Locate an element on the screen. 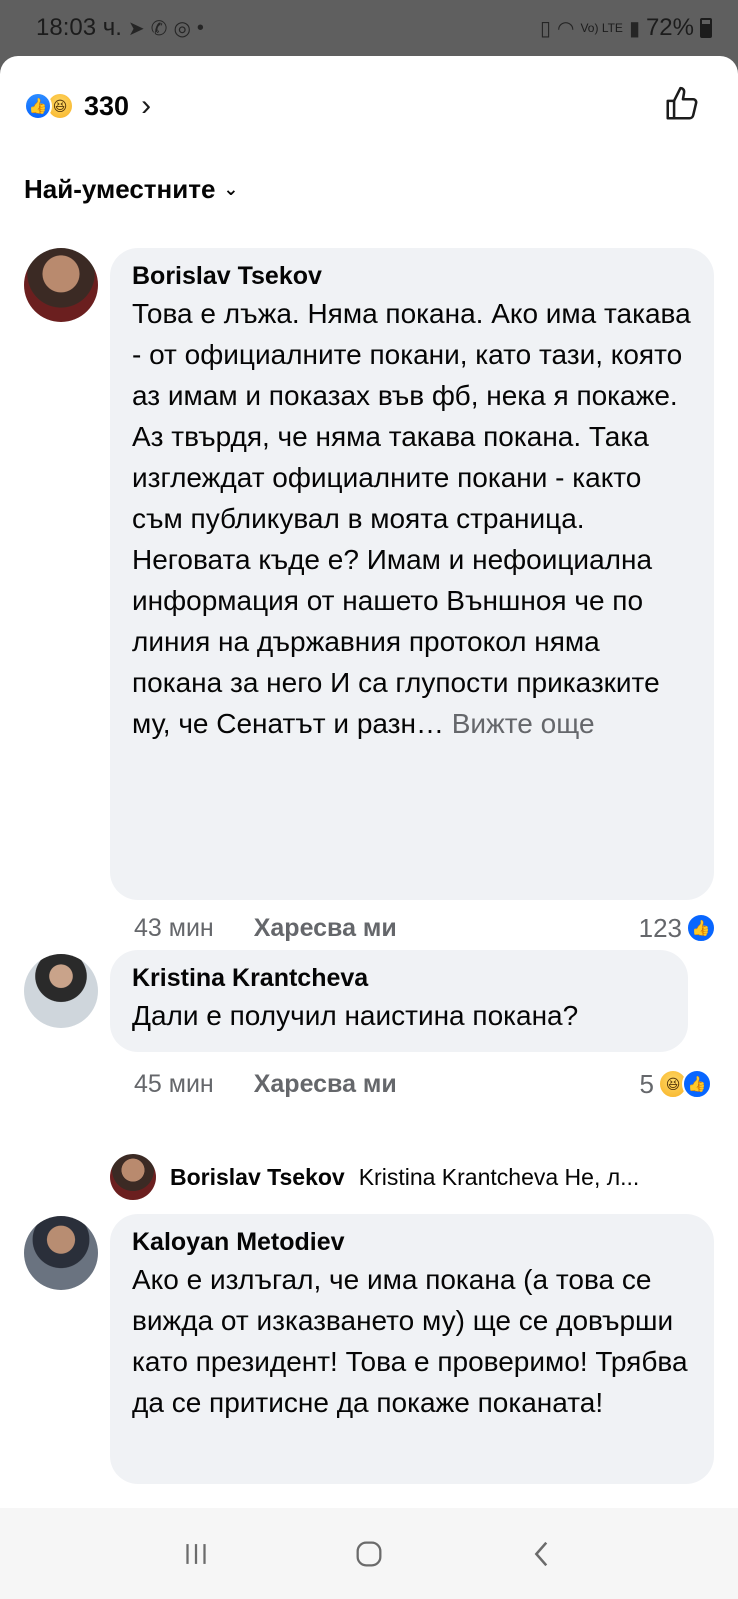  wifi-icon: ◠ is located at coordinates (566, 28).